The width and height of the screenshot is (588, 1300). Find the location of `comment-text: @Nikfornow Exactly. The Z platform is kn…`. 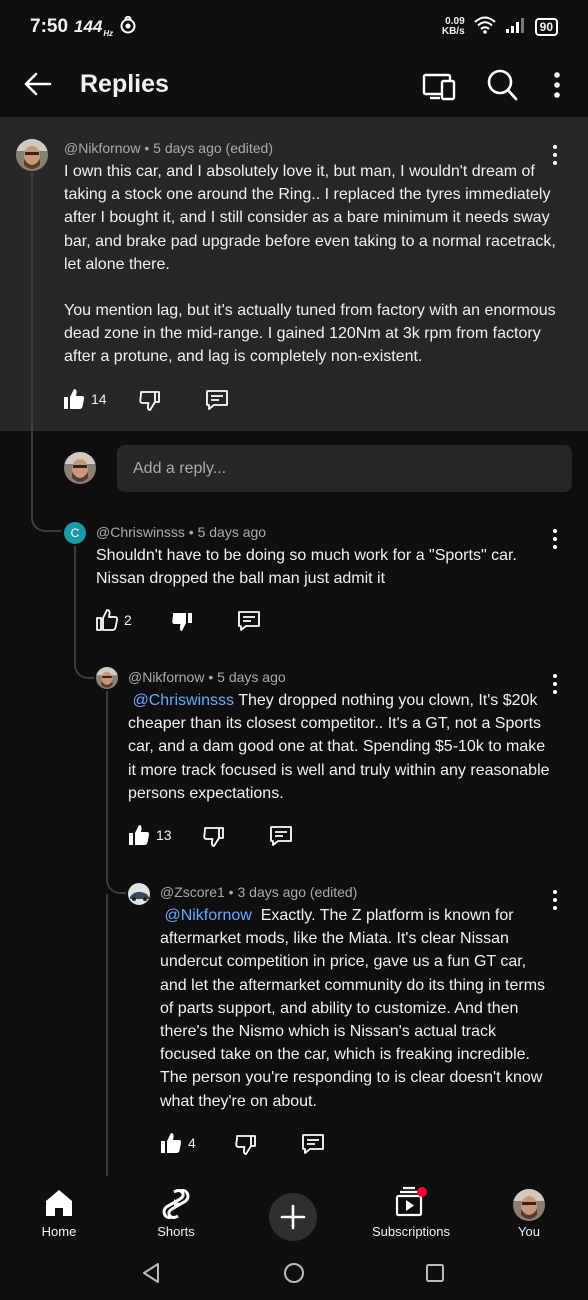

comment-text: @Nikfornow Exactly. The Z platform is kn… is located at coordinates (354, 1008).